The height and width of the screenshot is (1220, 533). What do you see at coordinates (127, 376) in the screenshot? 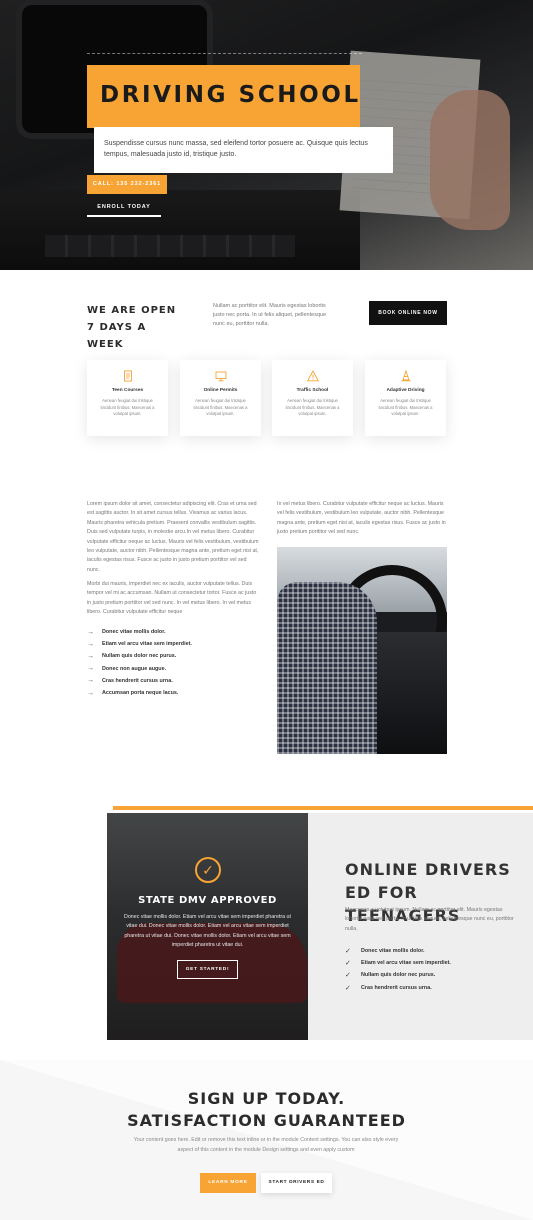
I see `document-icon` at bounding box center [127, 376].